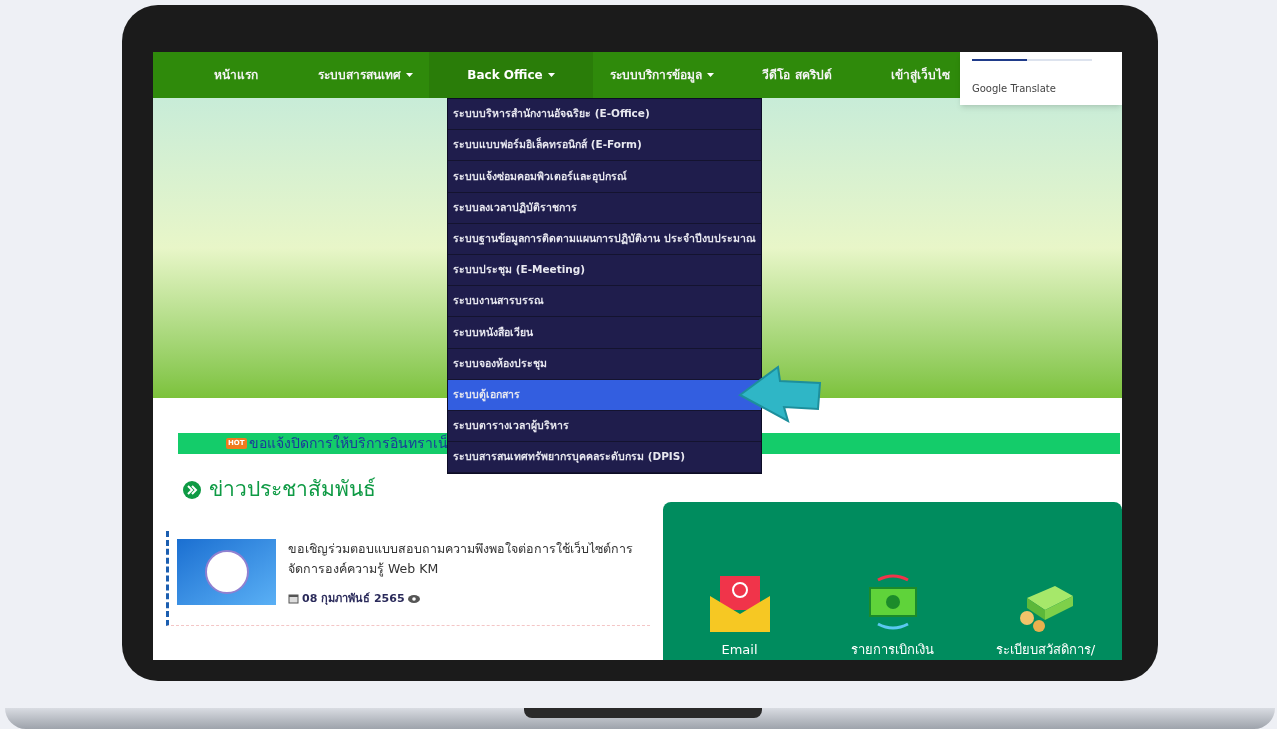 The image size is (1277, 729). I want to click on double-chevron-icon, so click(192, 489).